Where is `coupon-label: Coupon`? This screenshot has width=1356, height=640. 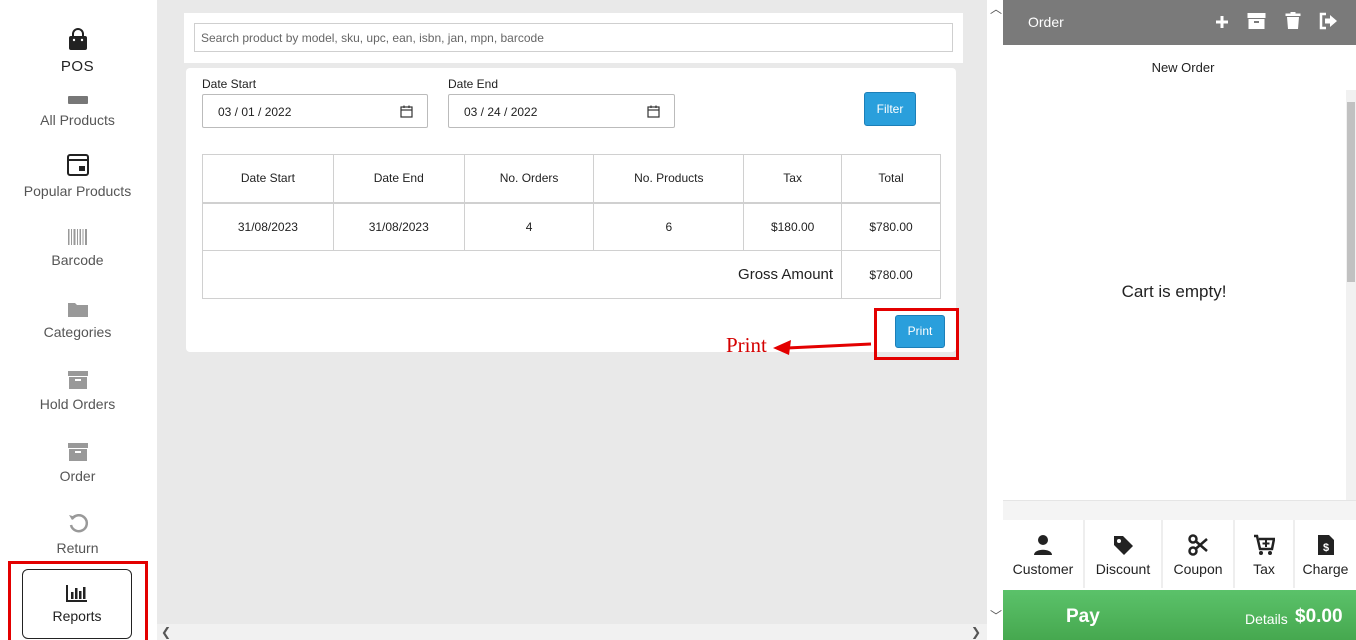
coupon-label: Coupon is located at coordinates (1198, 569).